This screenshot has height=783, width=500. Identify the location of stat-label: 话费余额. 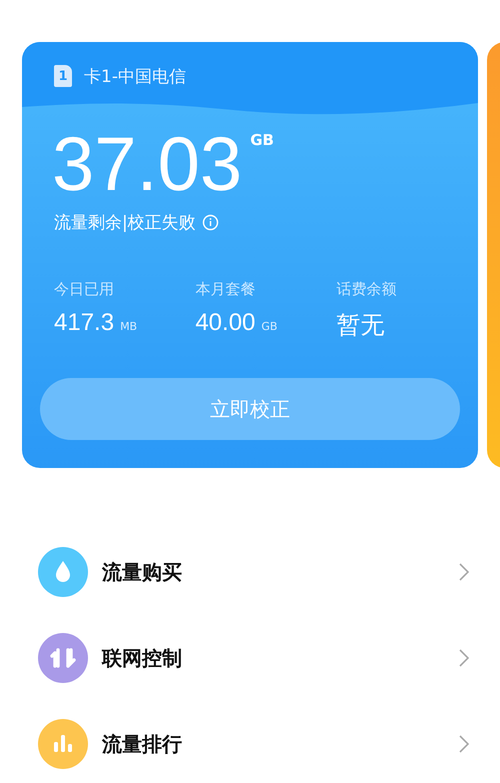
(366, 289).